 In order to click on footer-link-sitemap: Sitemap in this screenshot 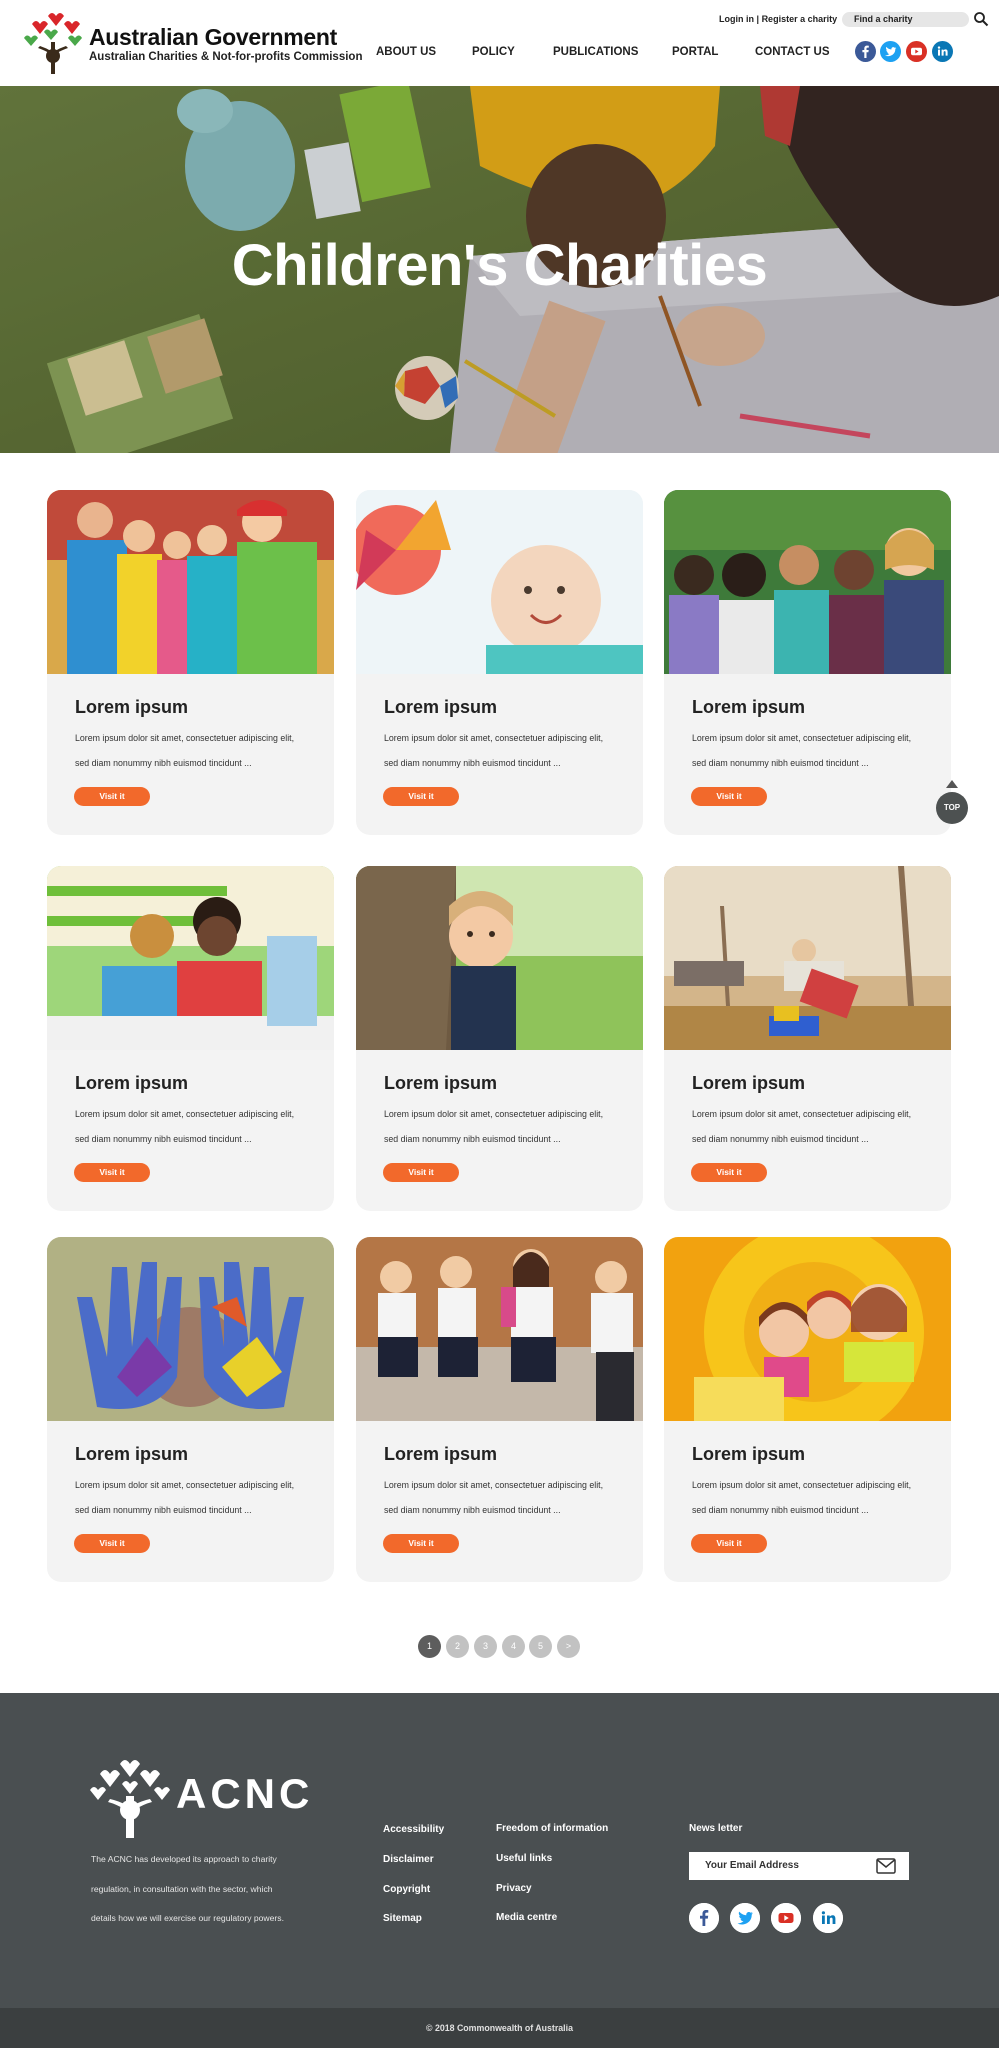, I will do `click(402, 1918)`.